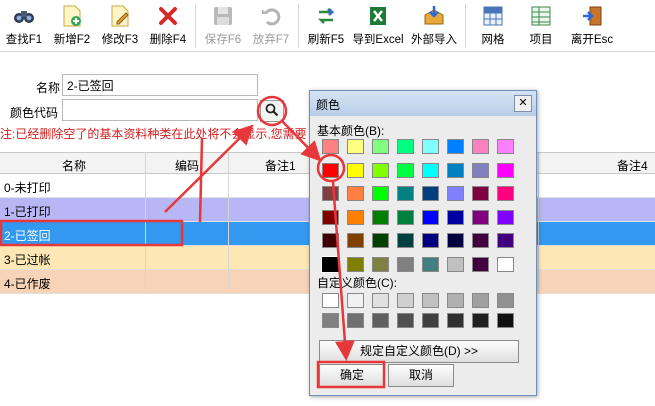  What do you see at coordinates (328, 105) in the screenshot?
I see `dialog-title: 颜色` at bounding box center [328, 105].